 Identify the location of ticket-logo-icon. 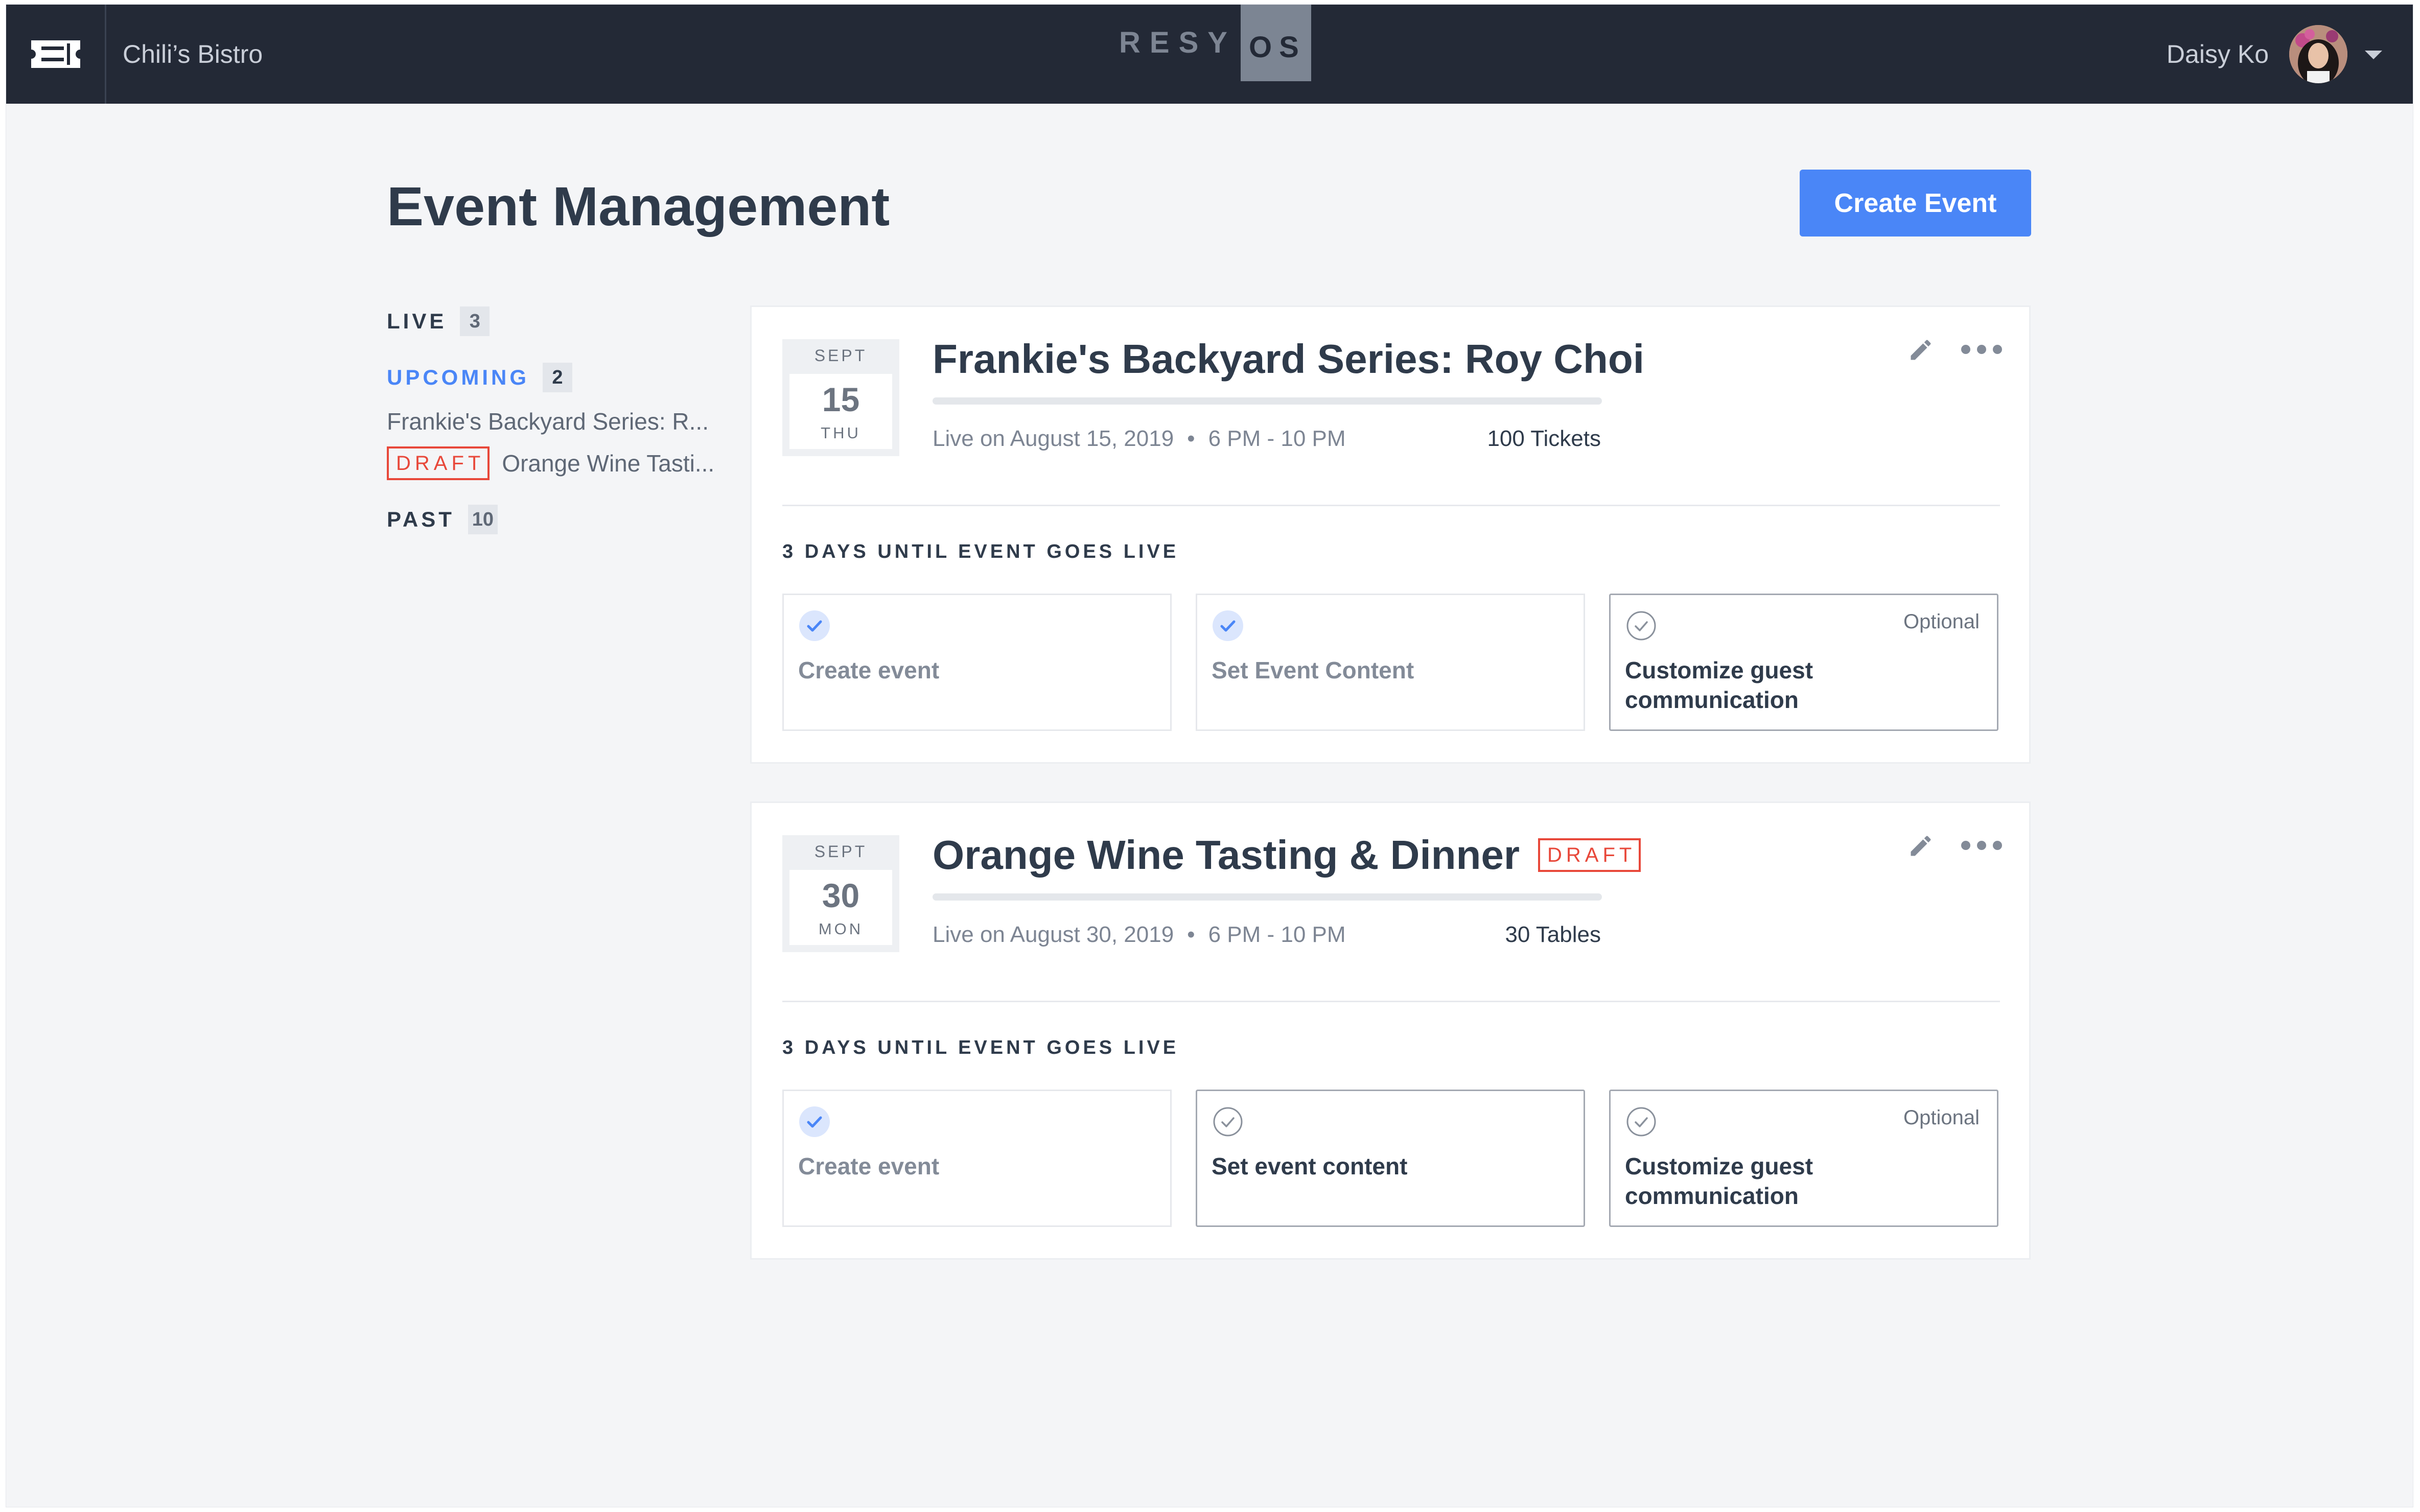
(56, 54).